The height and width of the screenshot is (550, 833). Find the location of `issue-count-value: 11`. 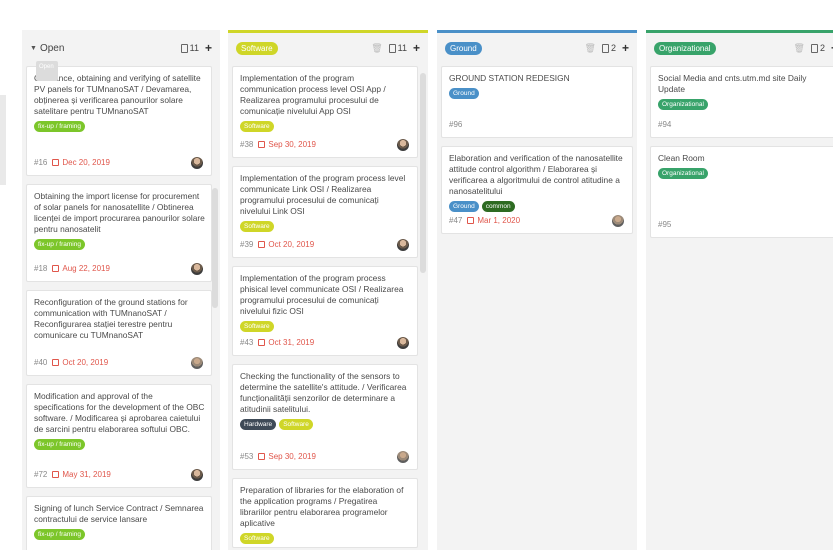

issue-count-value: 11 is located at coordinates (194, 48).